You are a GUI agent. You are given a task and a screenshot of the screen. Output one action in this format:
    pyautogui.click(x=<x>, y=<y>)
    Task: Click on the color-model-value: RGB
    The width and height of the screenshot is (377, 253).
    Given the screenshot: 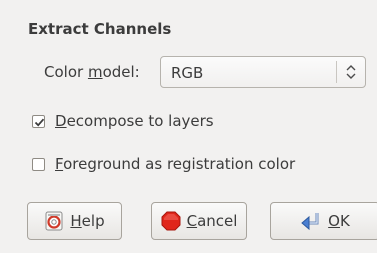 What is the action you would take?
    pyautogui.click(x=187, y=73)
    